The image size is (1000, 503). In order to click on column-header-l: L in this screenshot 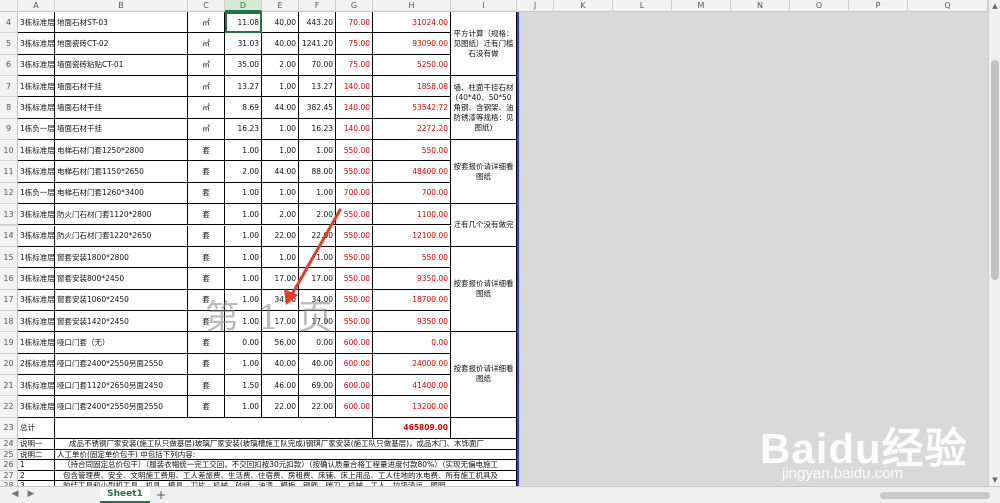, I will do `click(642, 6)`.